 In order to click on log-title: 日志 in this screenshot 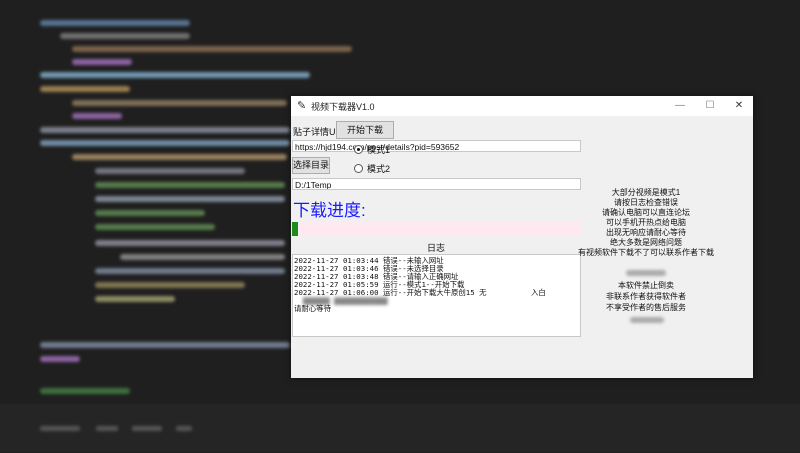, I will do `click(436, 248)`.